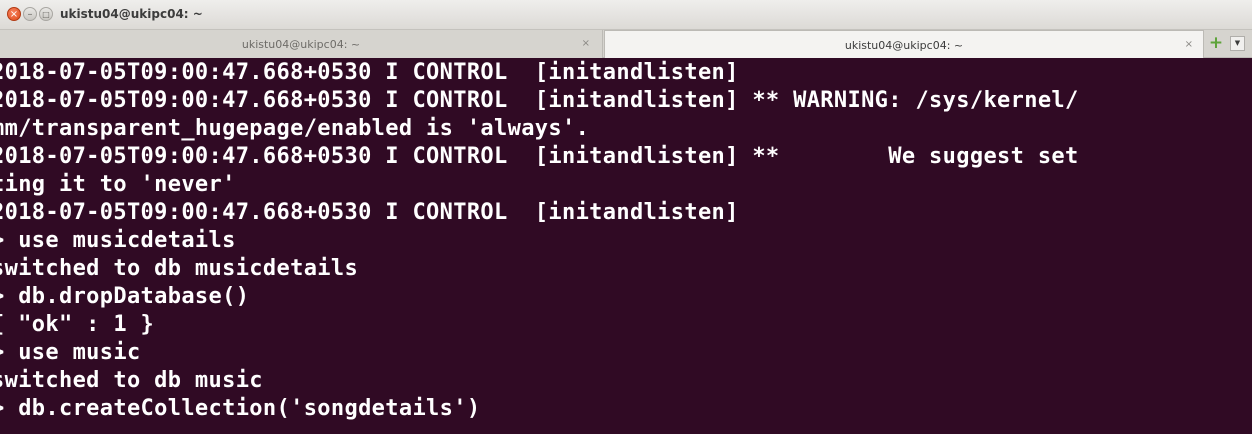 This screenshot has width=1252, height=434. Describe the element at coordinates (125, 296) in the screenshot. I see `terminal-line: > db.dropDatabase()` at that location.